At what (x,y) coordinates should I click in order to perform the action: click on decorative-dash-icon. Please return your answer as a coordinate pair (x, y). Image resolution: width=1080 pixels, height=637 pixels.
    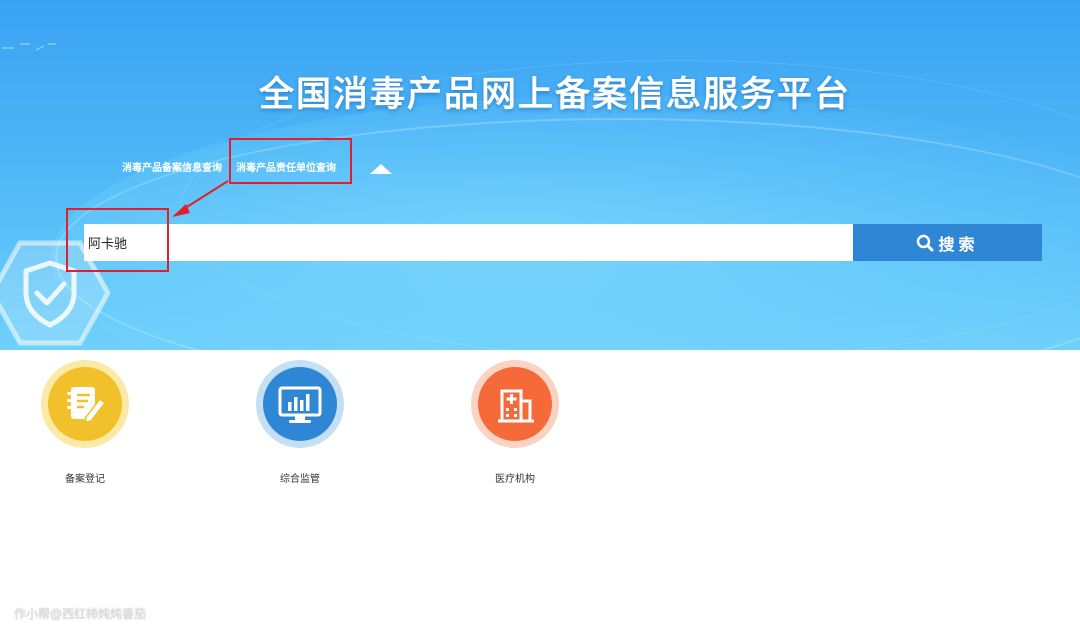
    Looking at the image, I should click on (29, 47).